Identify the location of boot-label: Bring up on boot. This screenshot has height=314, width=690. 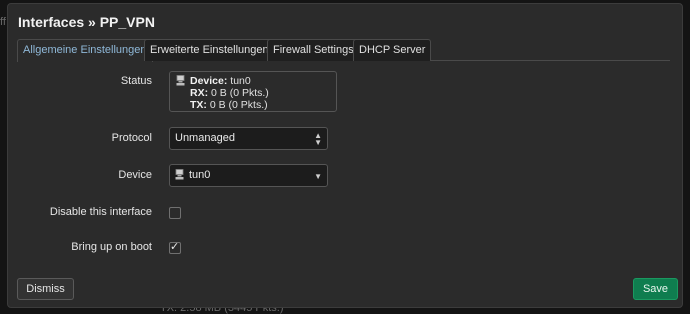
(111, 247).